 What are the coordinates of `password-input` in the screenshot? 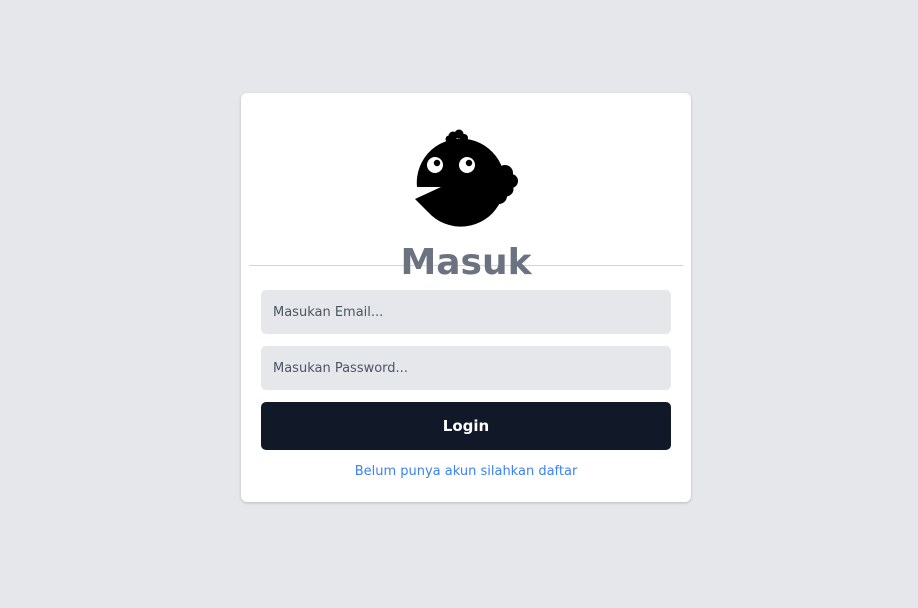 It's located at (466, 368).